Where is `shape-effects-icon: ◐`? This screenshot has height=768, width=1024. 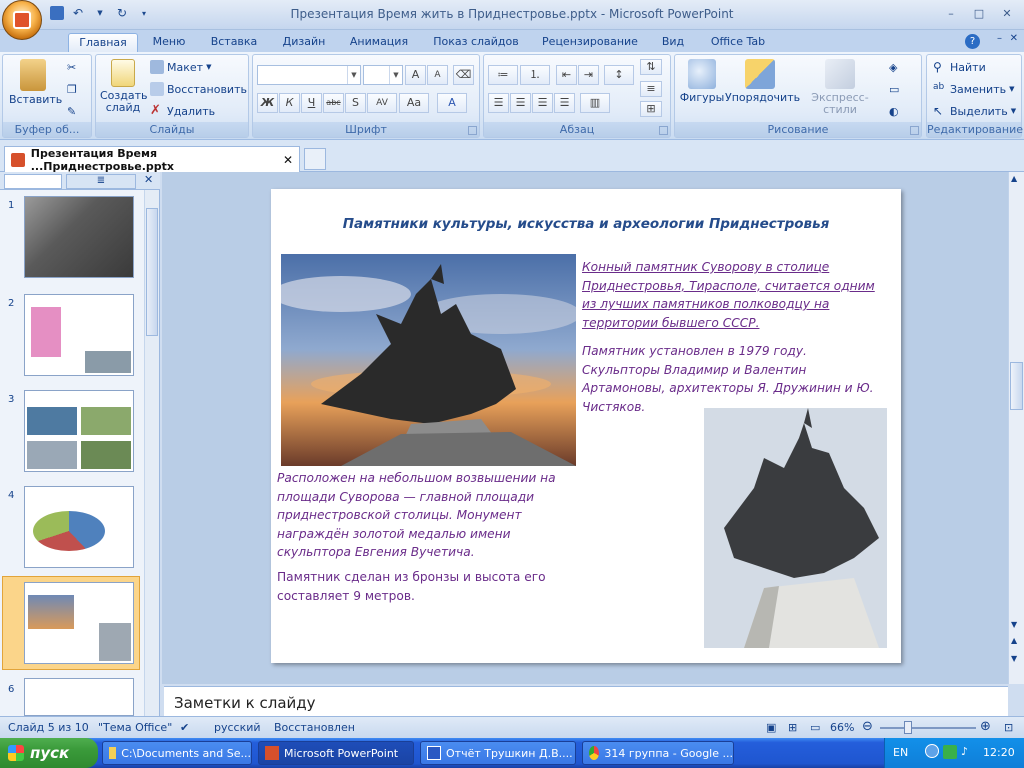
shape-effects-icon: ◐ is located at coordinates (894, 111).